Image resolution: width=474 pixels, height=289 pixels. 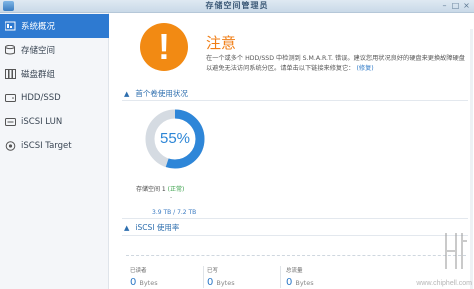 I want to click on iscsi-stat-read: 已读者 0 Bytes, so click(x=144, y=277).